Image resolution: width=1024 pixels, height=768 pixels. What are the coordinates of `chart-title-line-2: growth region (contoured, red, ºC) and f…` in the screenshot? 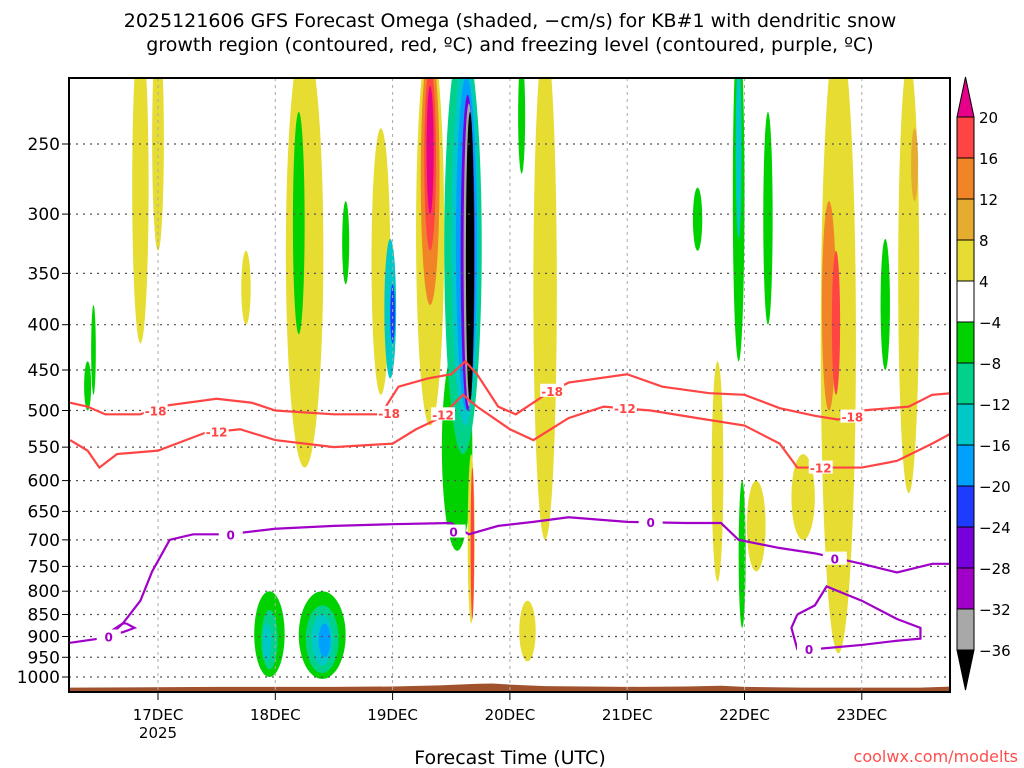 It's located at (509, 45).